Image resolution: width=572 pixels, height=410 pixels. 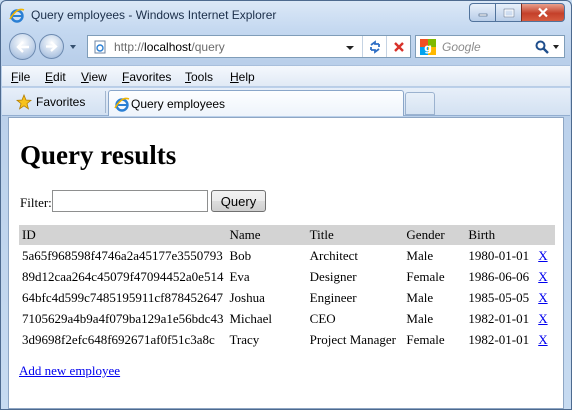 What do you see at coordinates (100, 47) in the screenshot?
I see `page-icon` at bounding box center [100, 47].